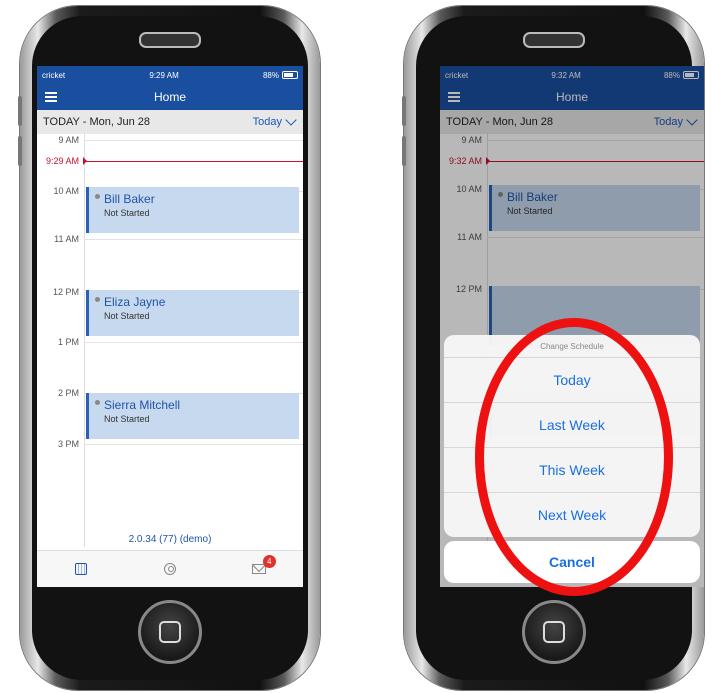 This screenshot has height=693, width=719. I want to click on hour-label: 2 PM, so click(68, 393).